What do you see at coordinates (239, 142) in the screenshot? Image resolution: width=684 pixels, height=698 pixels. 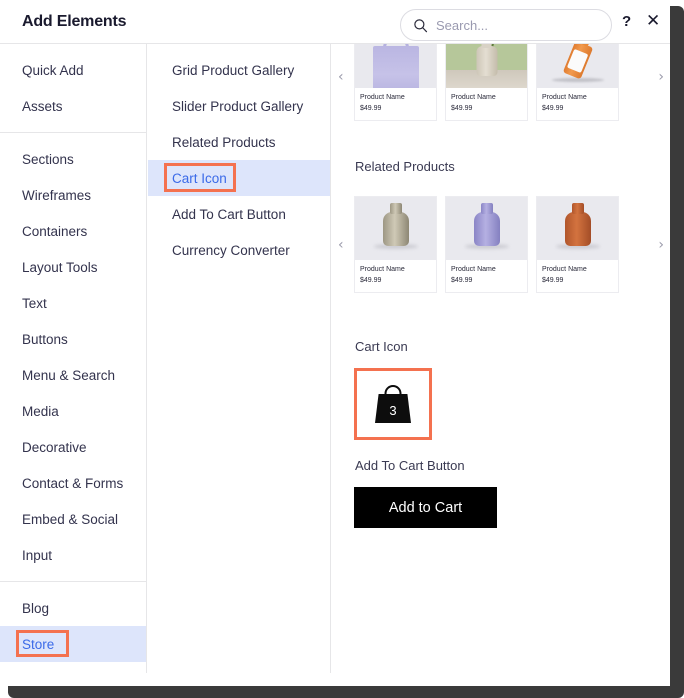 I see `sublist-item-related-products: Related Products` at bounding box center [239, 142].